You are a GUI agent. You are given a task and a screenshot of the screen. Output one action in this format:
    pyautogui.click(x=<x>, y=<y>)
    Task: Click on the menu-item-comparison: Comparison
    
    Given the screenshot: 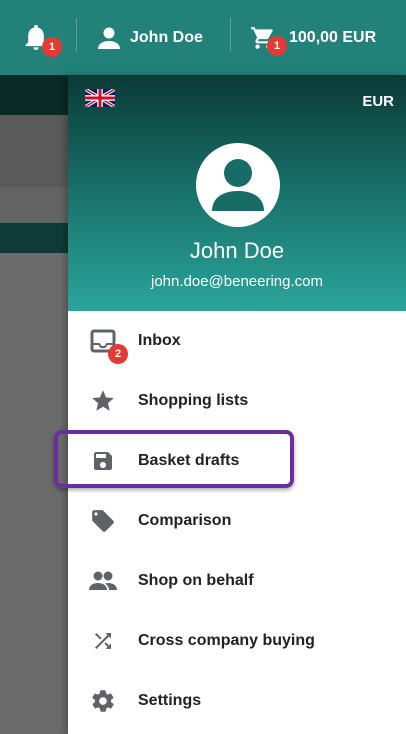 What is the action you would take?
    pyautogui.click(x=237, y=521)
    